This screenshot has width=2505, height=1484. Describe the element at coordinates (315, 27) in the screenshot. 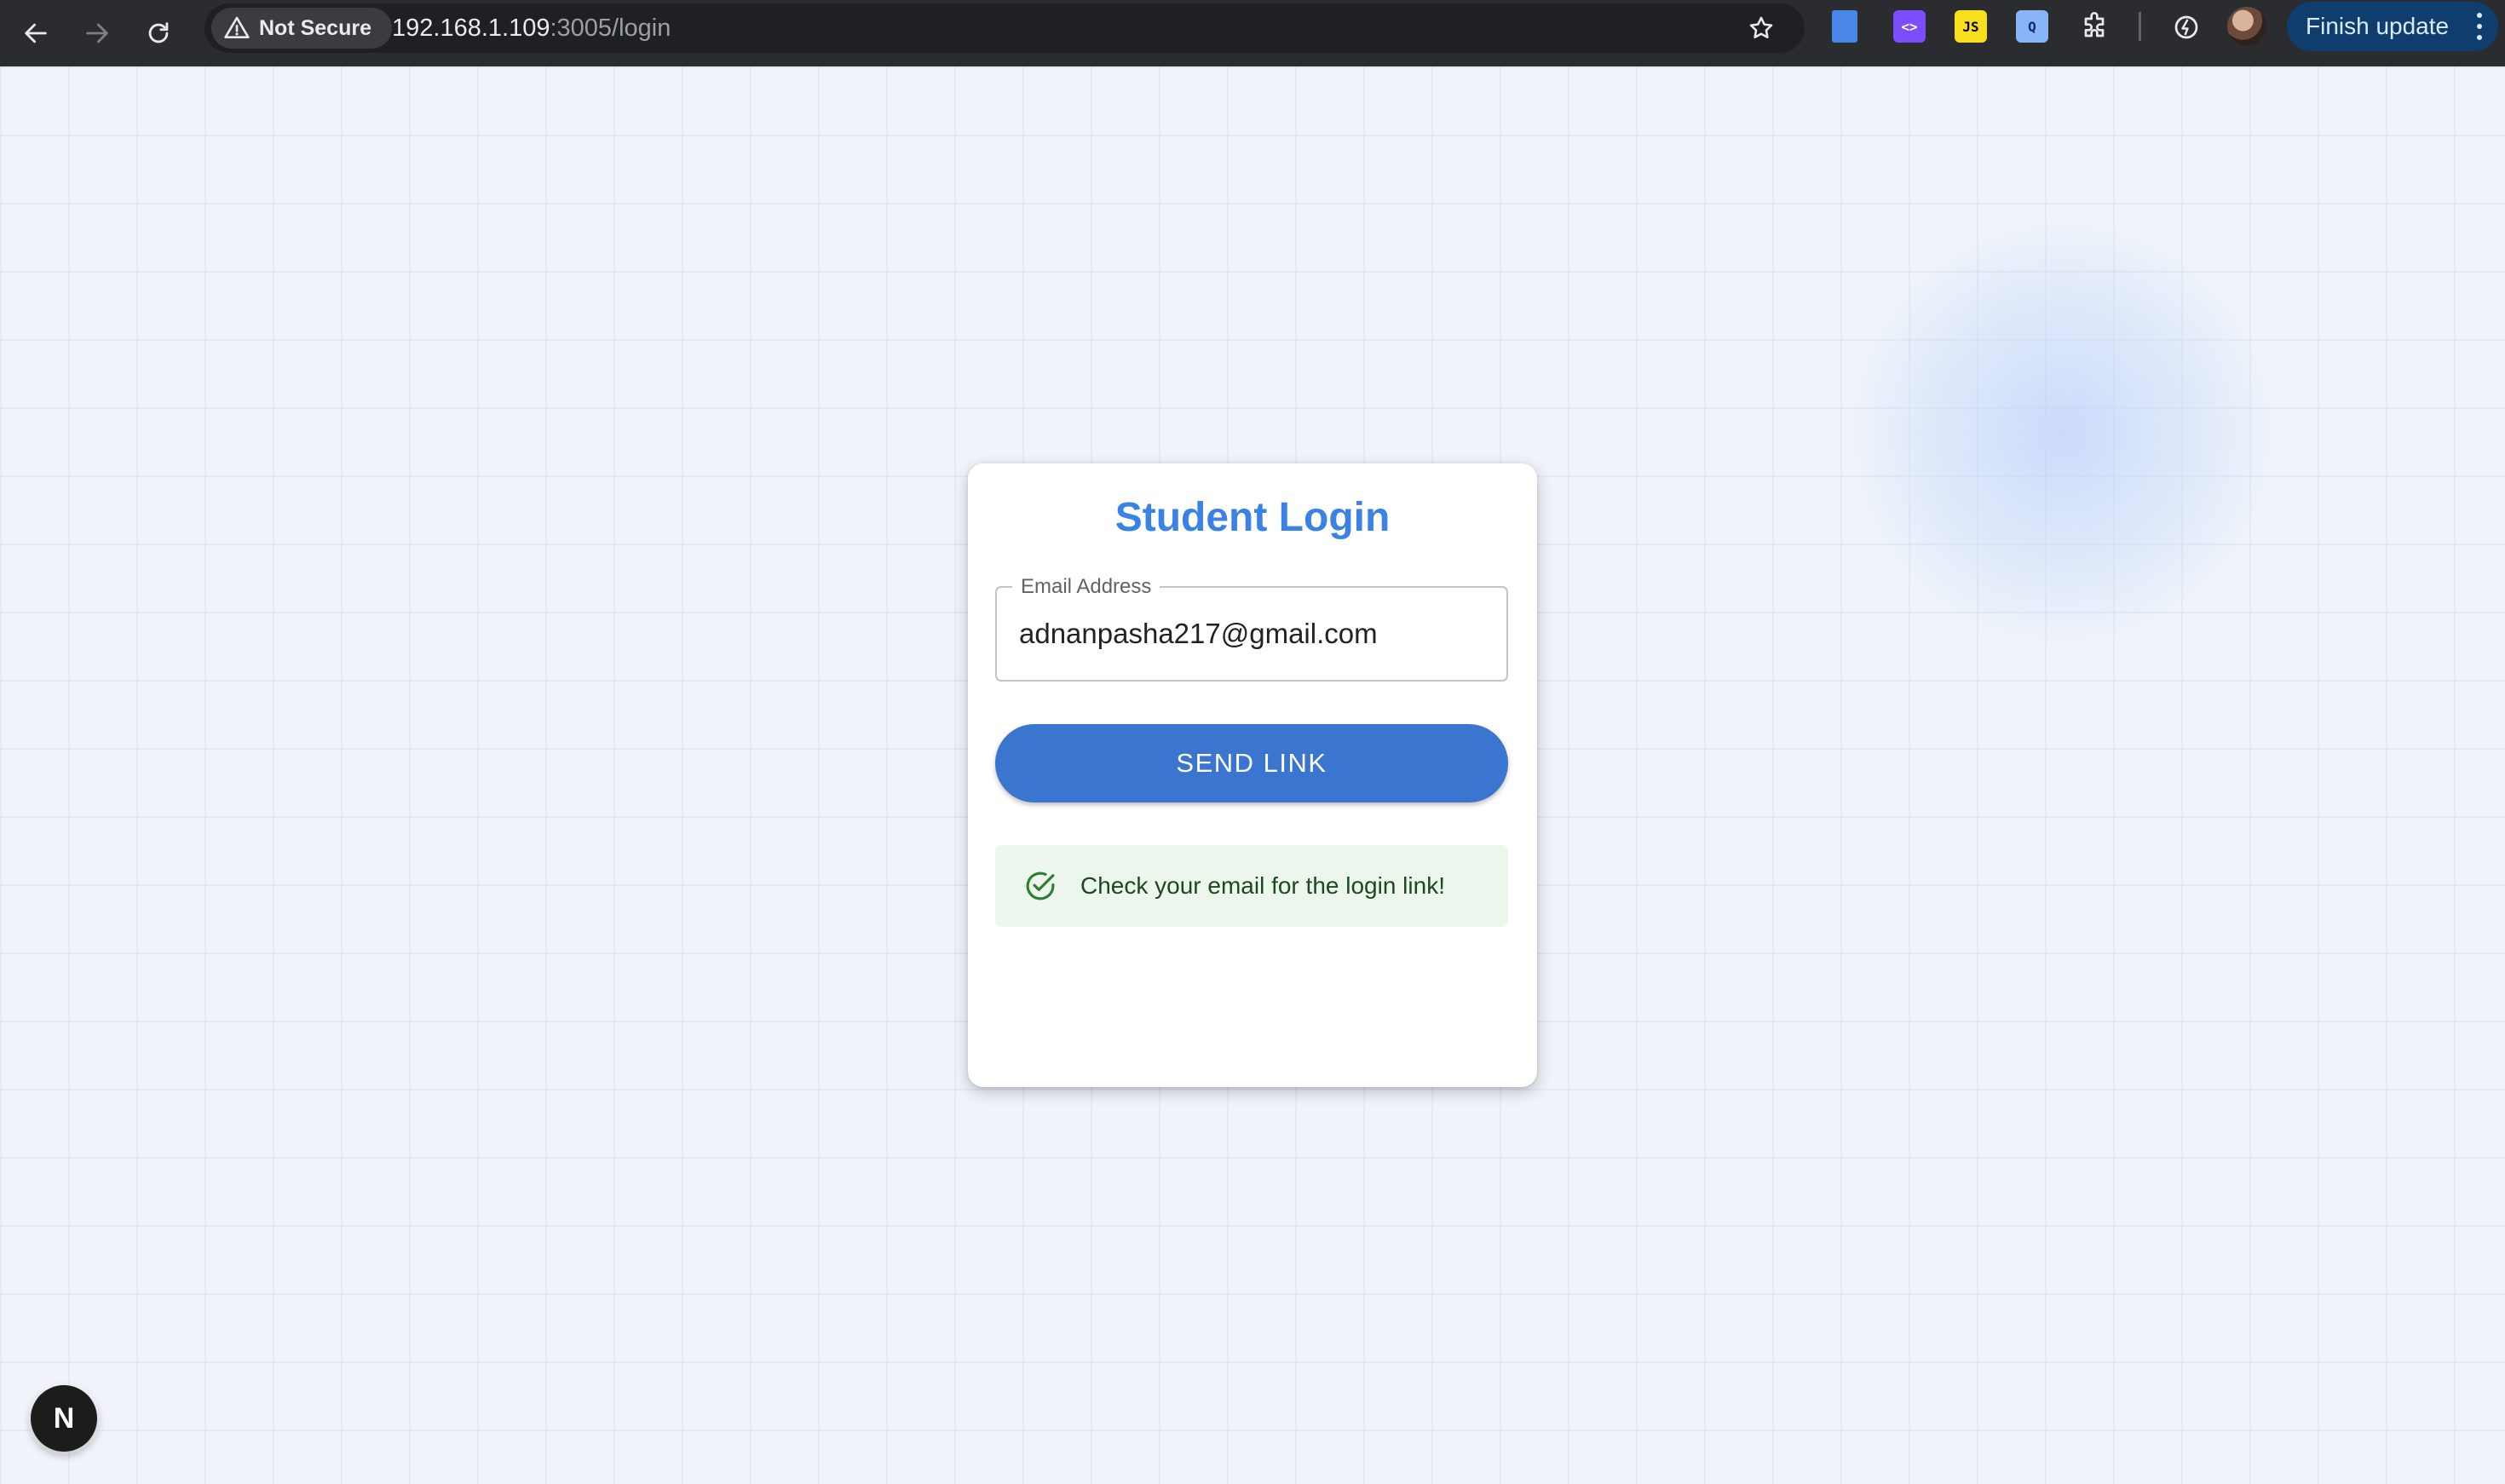

I see `security-label: Not Secure` at that location.